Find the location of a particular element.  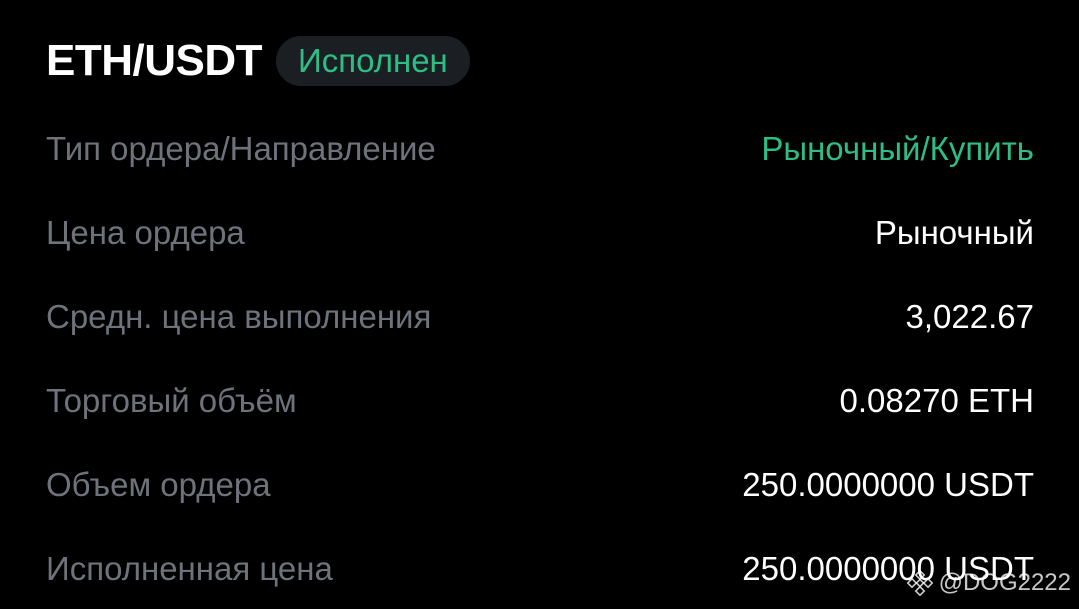

detail-label: Исполненная цена is located at coordinates (189, 568).